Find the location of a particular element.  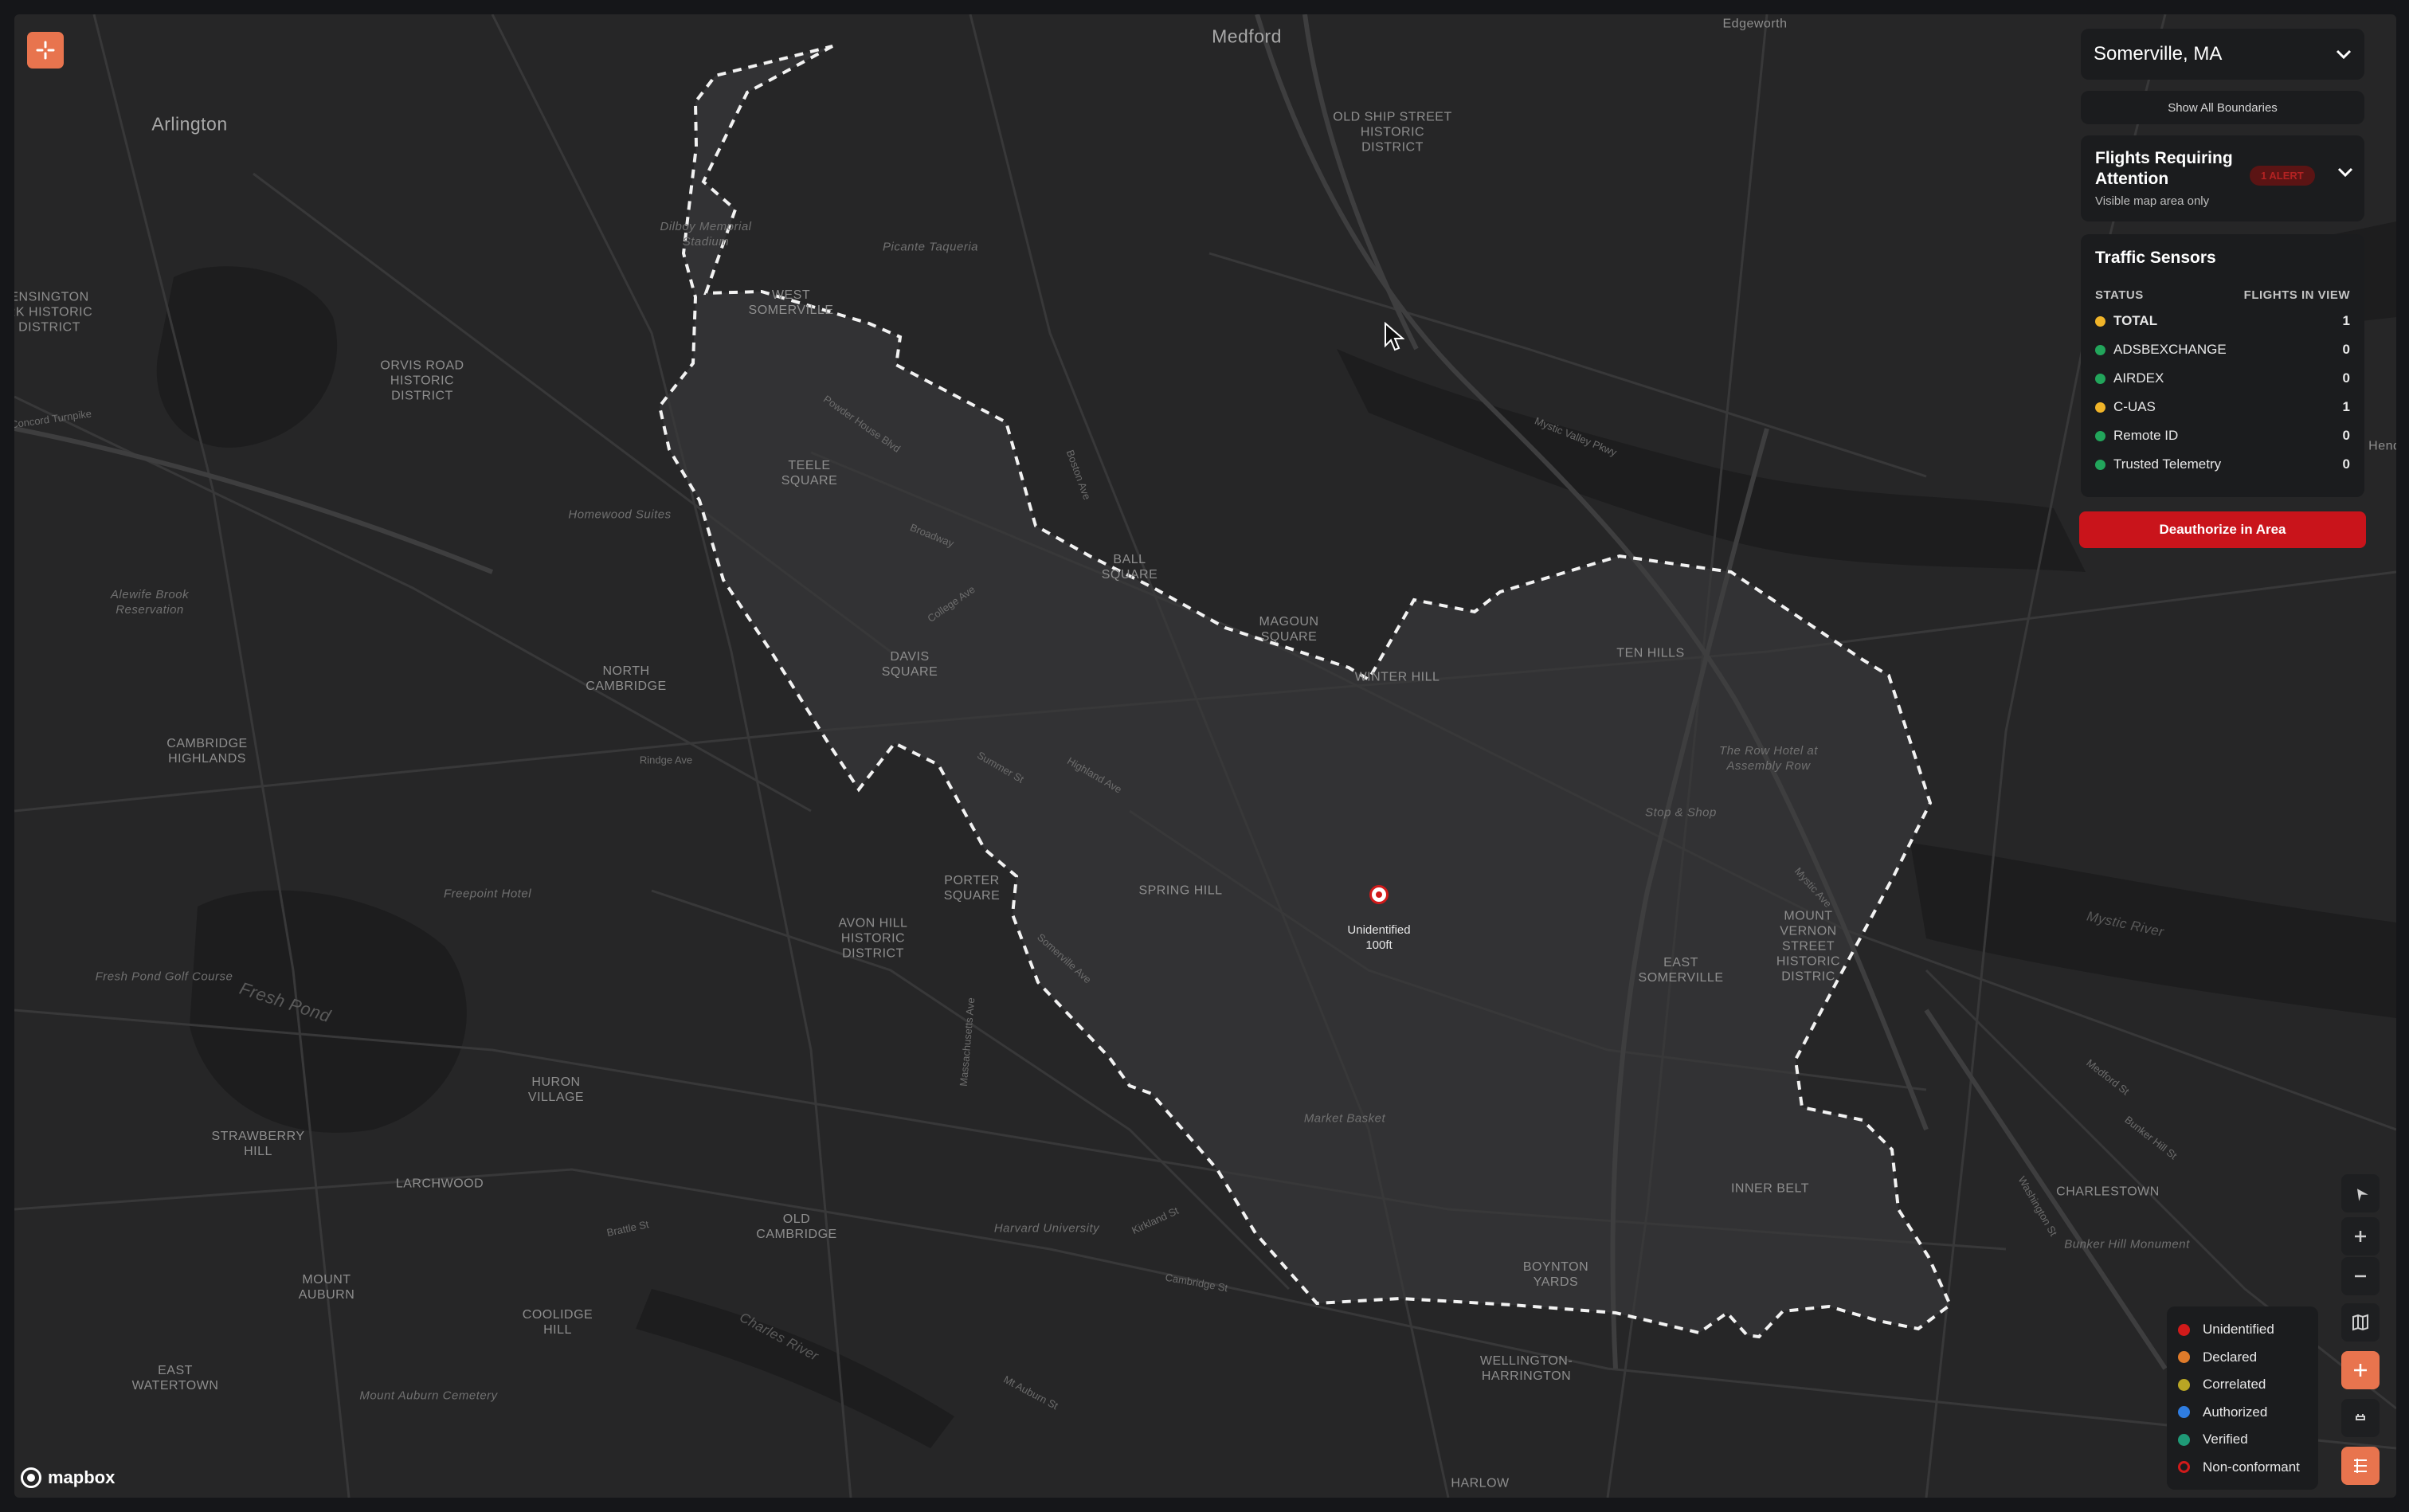

location-select: Somerville, MA is located at coordinates (2222, 54).